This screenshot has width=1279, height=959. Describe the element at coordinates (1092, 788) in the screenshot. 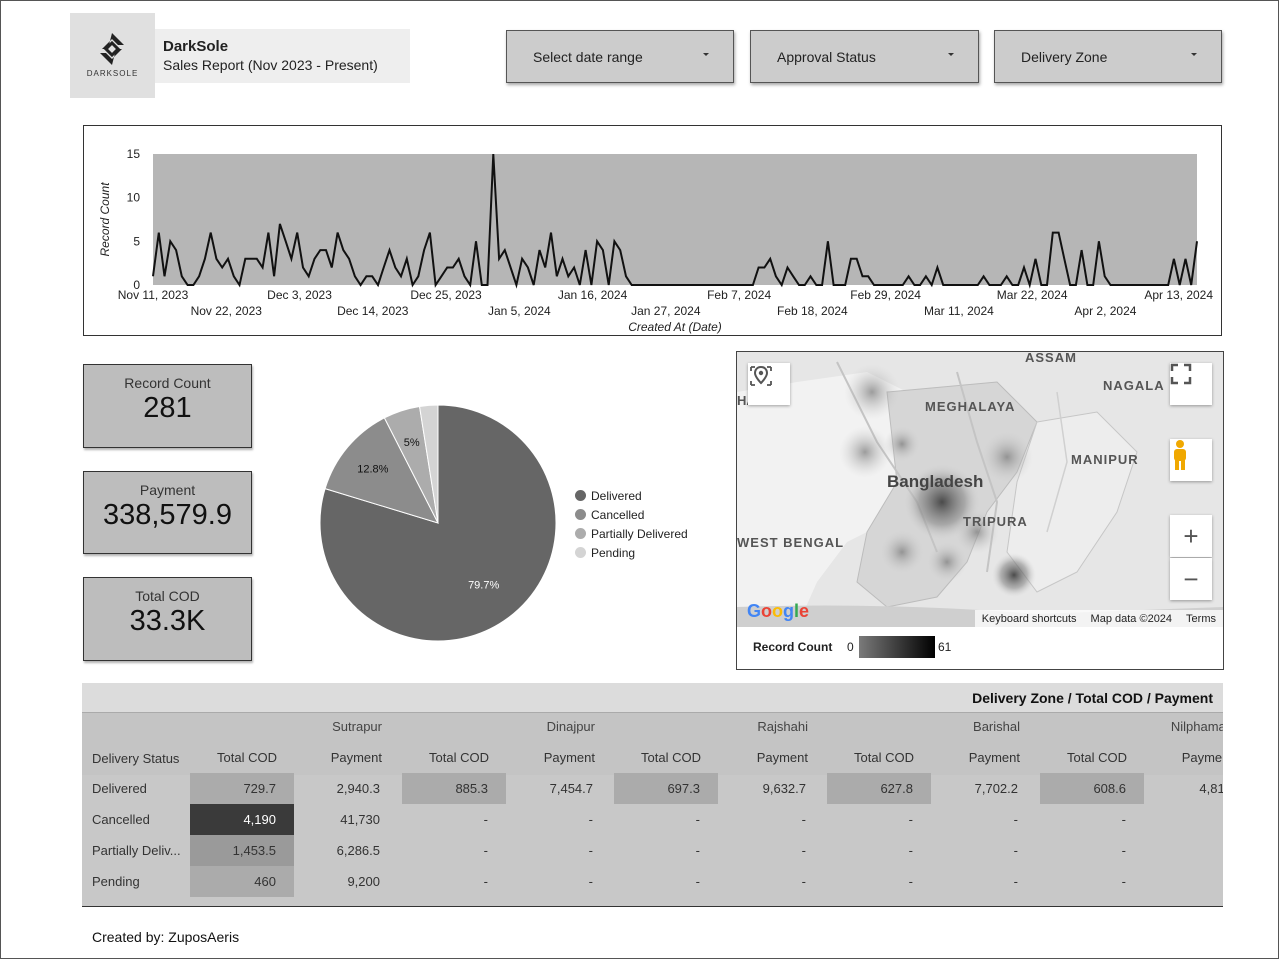

I see `cell-total-cod: 608.6` at that location.